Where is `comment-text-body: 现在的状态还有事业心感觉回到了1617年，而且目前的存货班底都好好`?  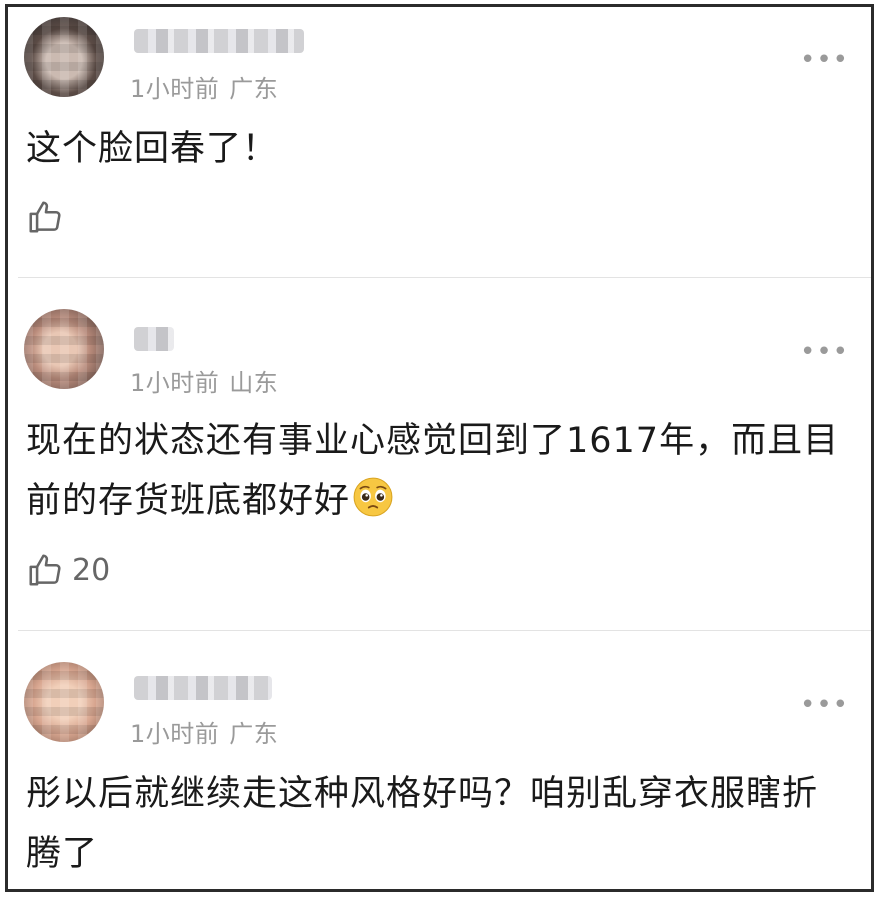 comment-text-body: 现在的状态还有事业心感觉回到了1617年，而且目前的存货班底都好好 is located at coordinates (433, 471).